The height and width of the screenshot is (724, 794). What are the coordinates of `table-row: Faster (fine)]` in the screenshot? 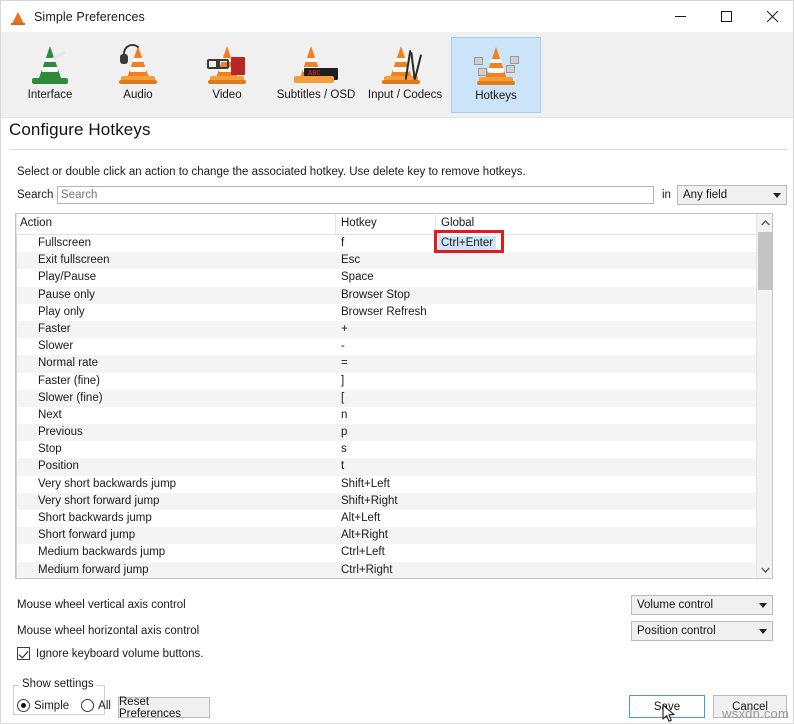 It's located at (394, 381).